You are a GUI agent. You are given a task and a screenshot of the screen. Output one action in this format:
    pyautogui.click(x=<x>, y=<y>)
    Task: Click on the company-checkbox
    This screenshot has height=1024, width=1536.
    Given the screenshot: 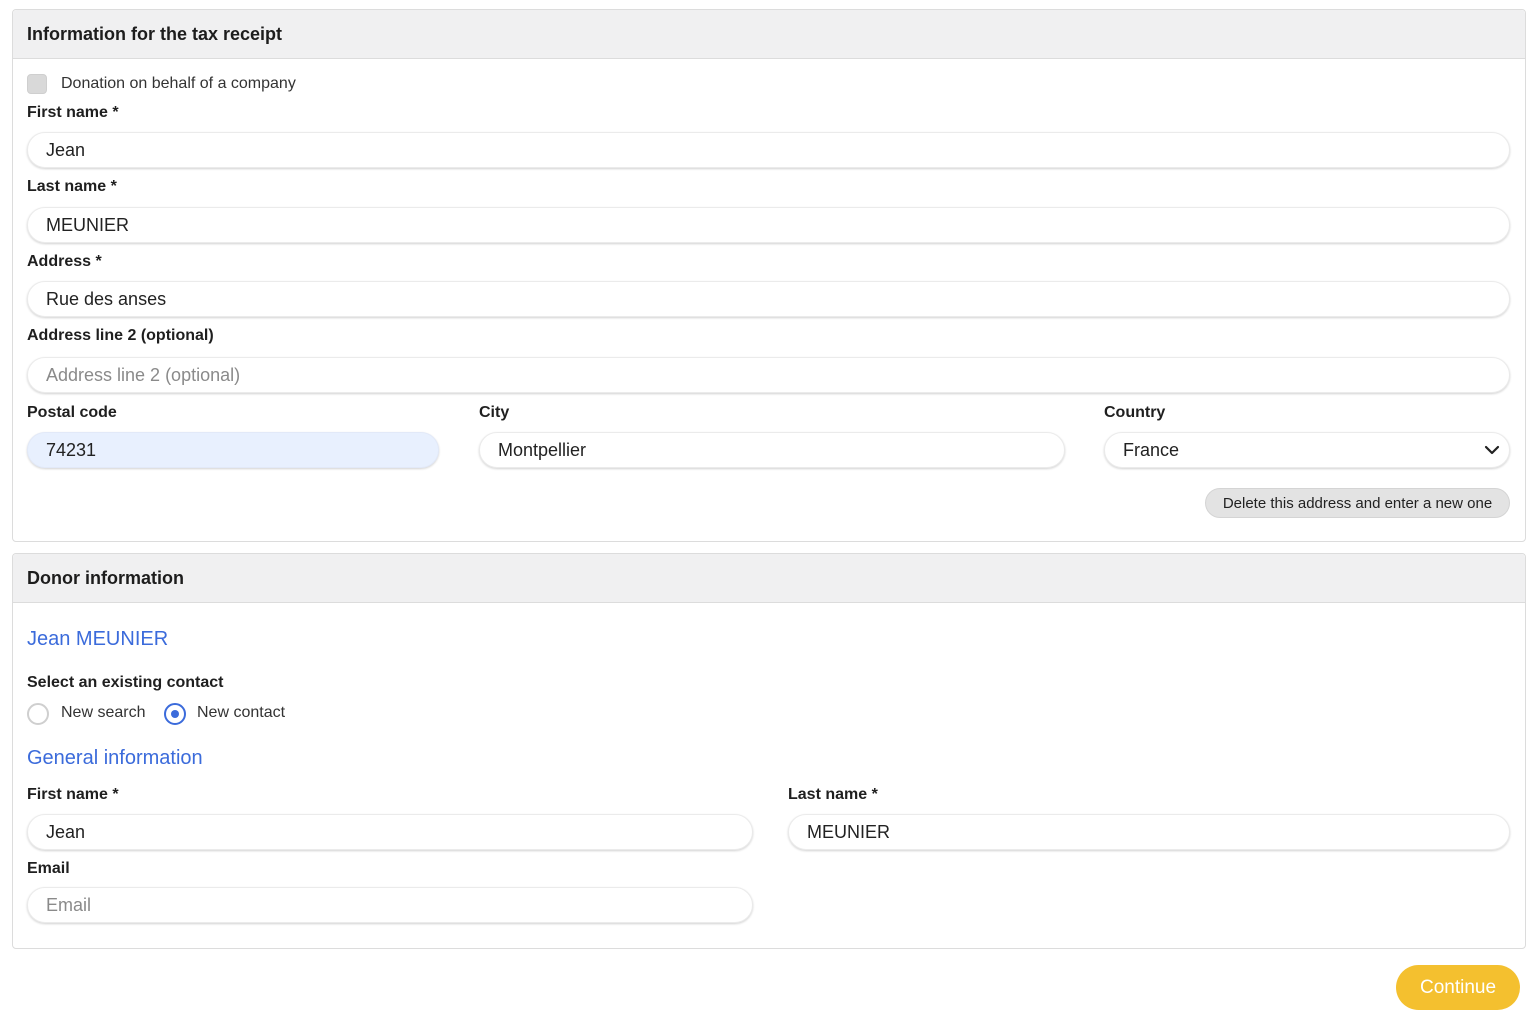 What is the action you would take?
    pyautogui.click(x=37, y=84)
    